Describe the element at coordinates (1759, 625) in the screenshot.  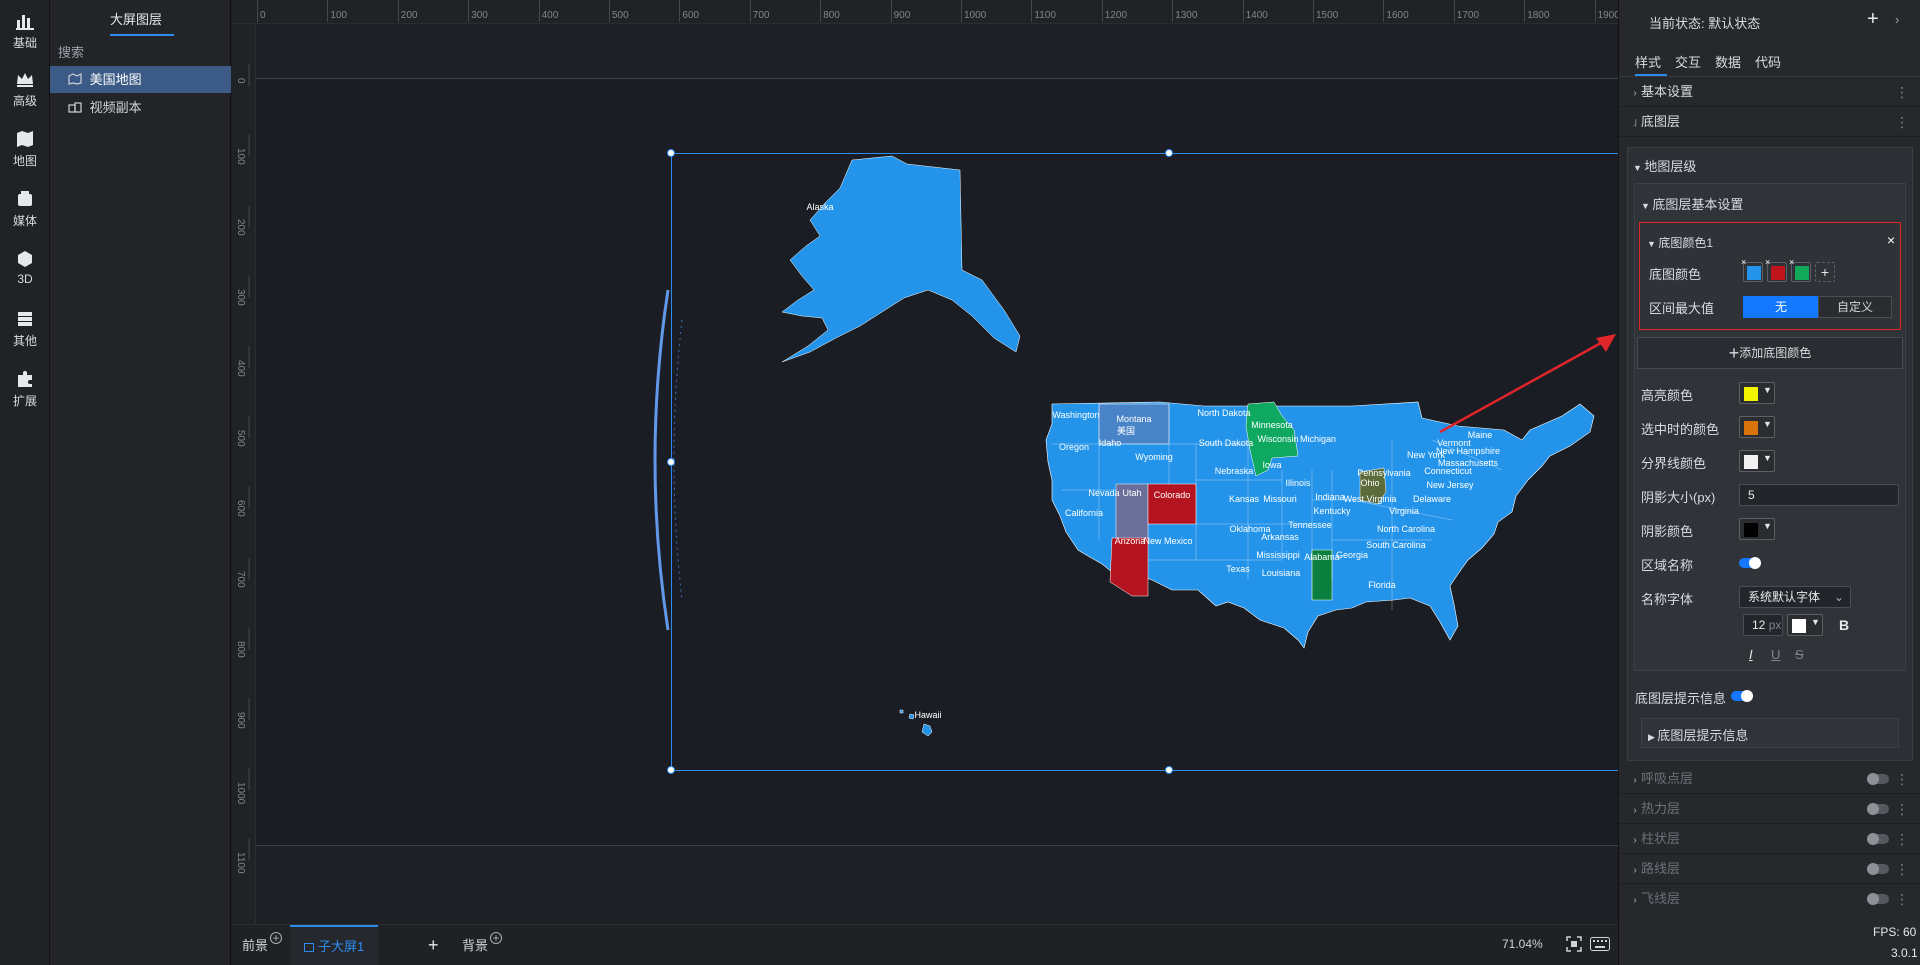
I see `font-size-value: 12` at that location.